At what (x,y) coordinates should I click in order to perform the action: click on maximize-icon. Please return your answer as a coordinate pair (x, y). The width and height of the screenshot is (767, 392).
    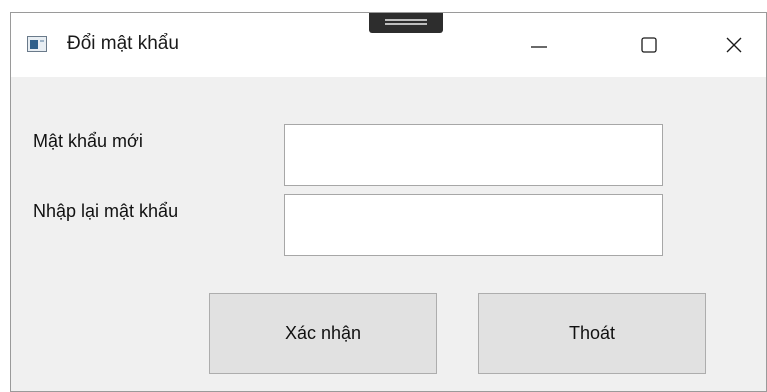
    Looking at the image, I should click on (649, 45).